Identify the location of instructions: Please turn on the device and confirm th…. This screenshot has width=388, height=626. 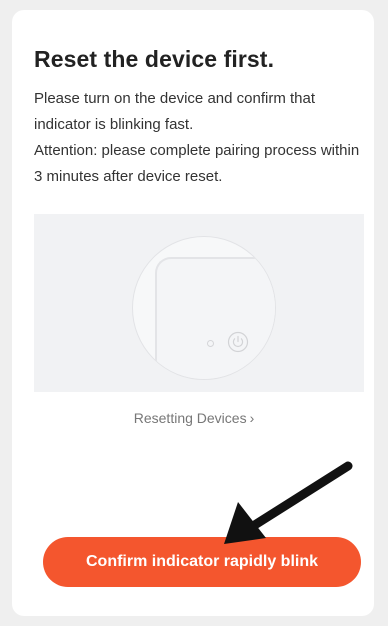
(199, 138).